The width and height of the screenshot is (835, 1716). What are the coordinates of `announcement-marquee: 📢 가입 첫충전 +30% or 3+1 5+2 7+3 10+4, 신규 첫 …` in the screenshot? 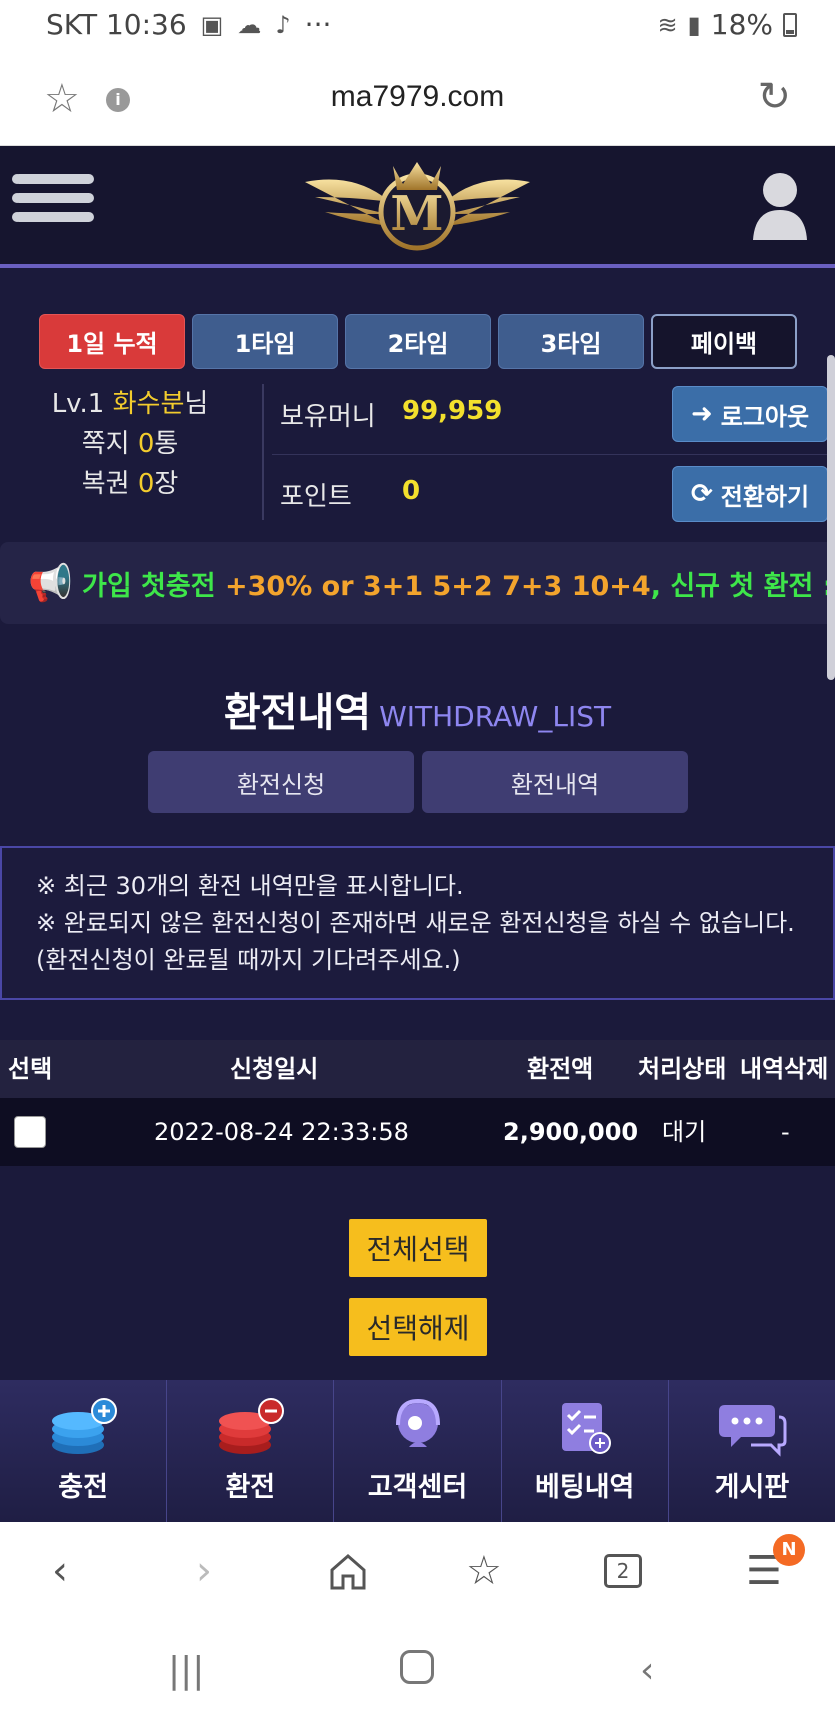 It's located at (415, 583).